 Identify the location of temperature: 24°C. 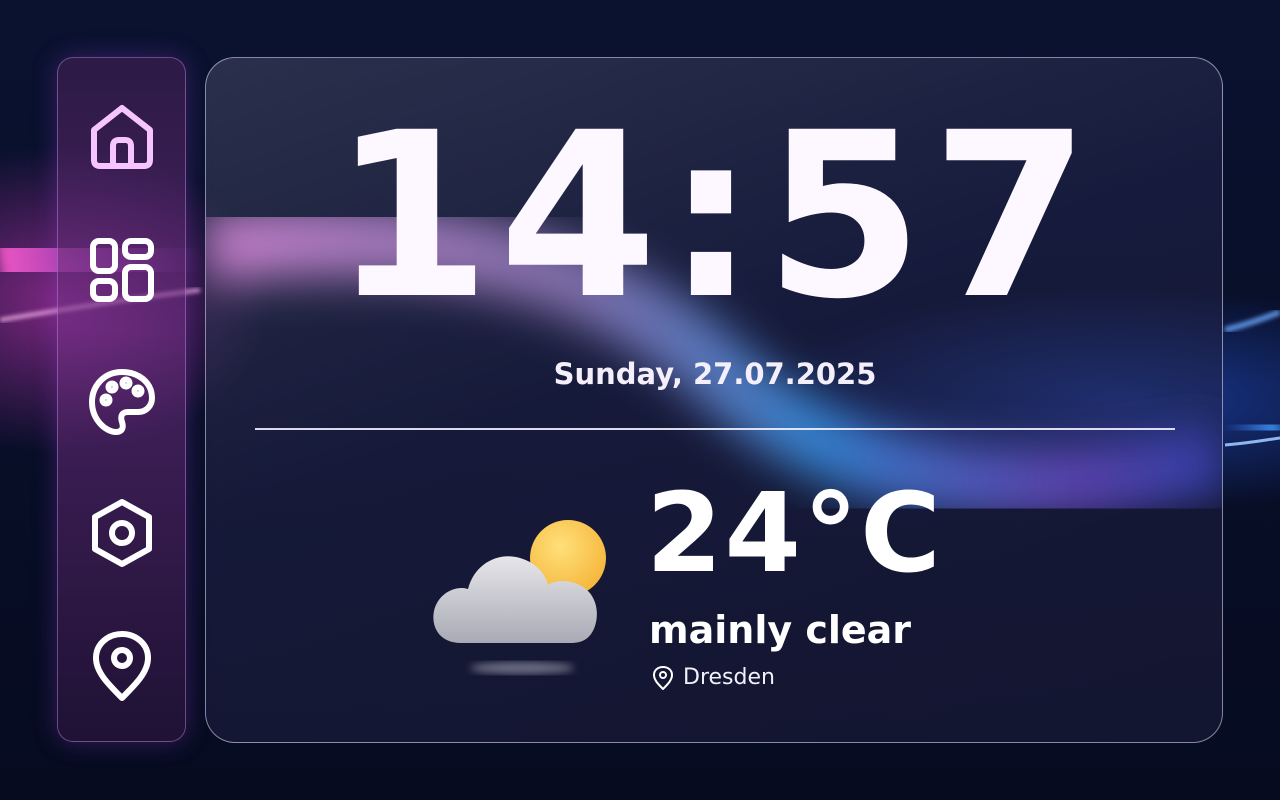
(794, 533).